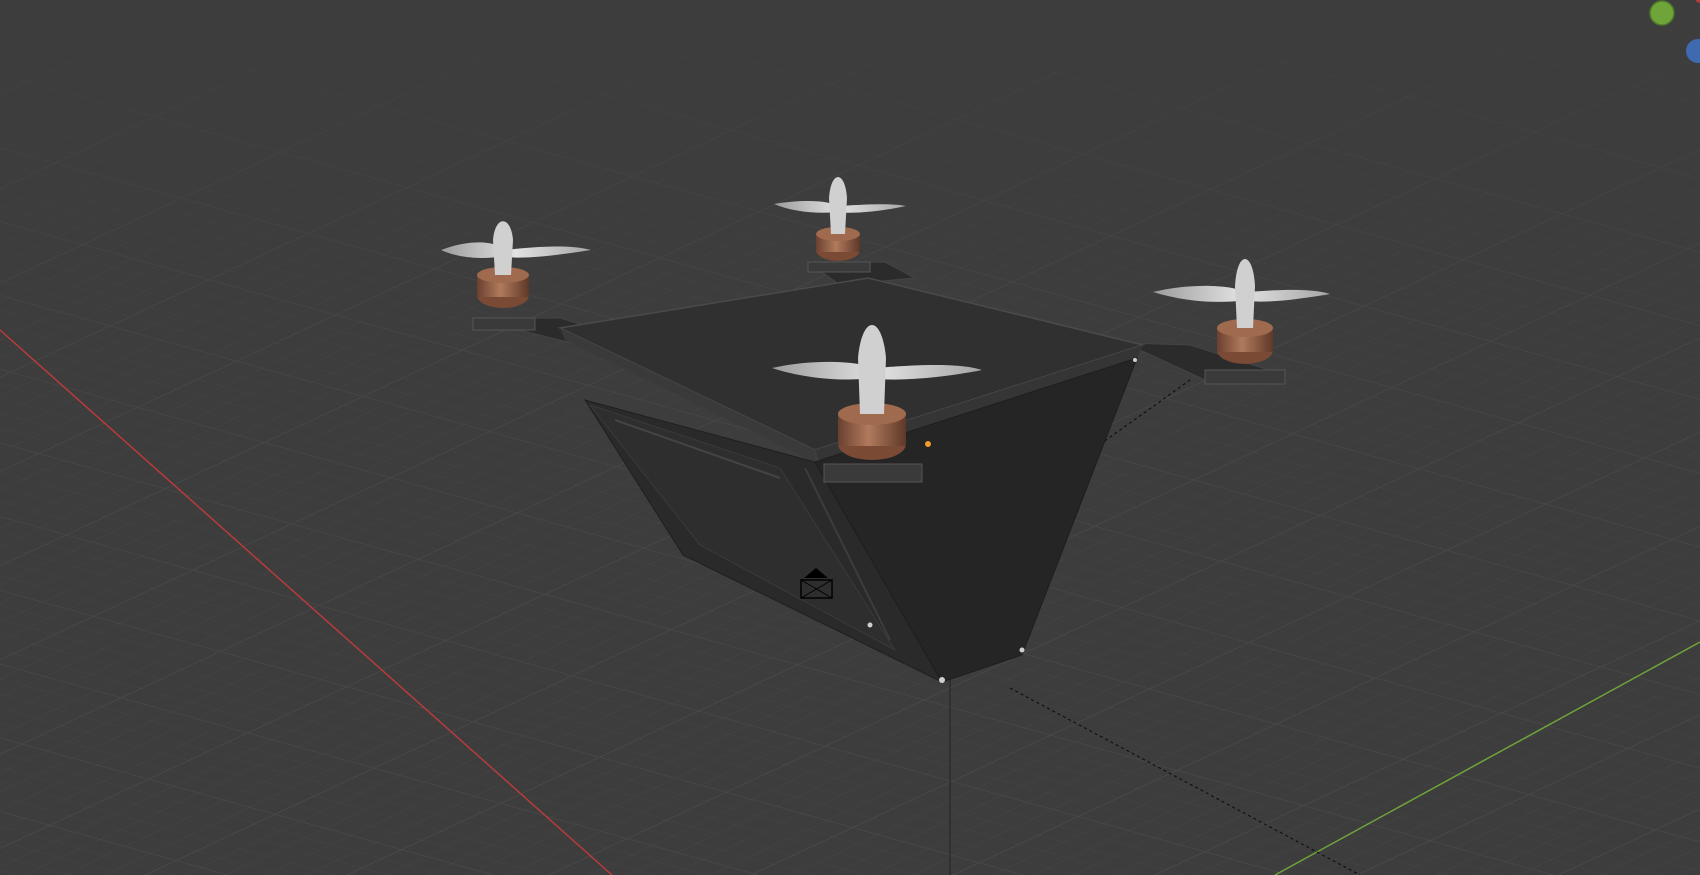  I want to click on gizmo-y-axis-icon, so click(1662, 13).